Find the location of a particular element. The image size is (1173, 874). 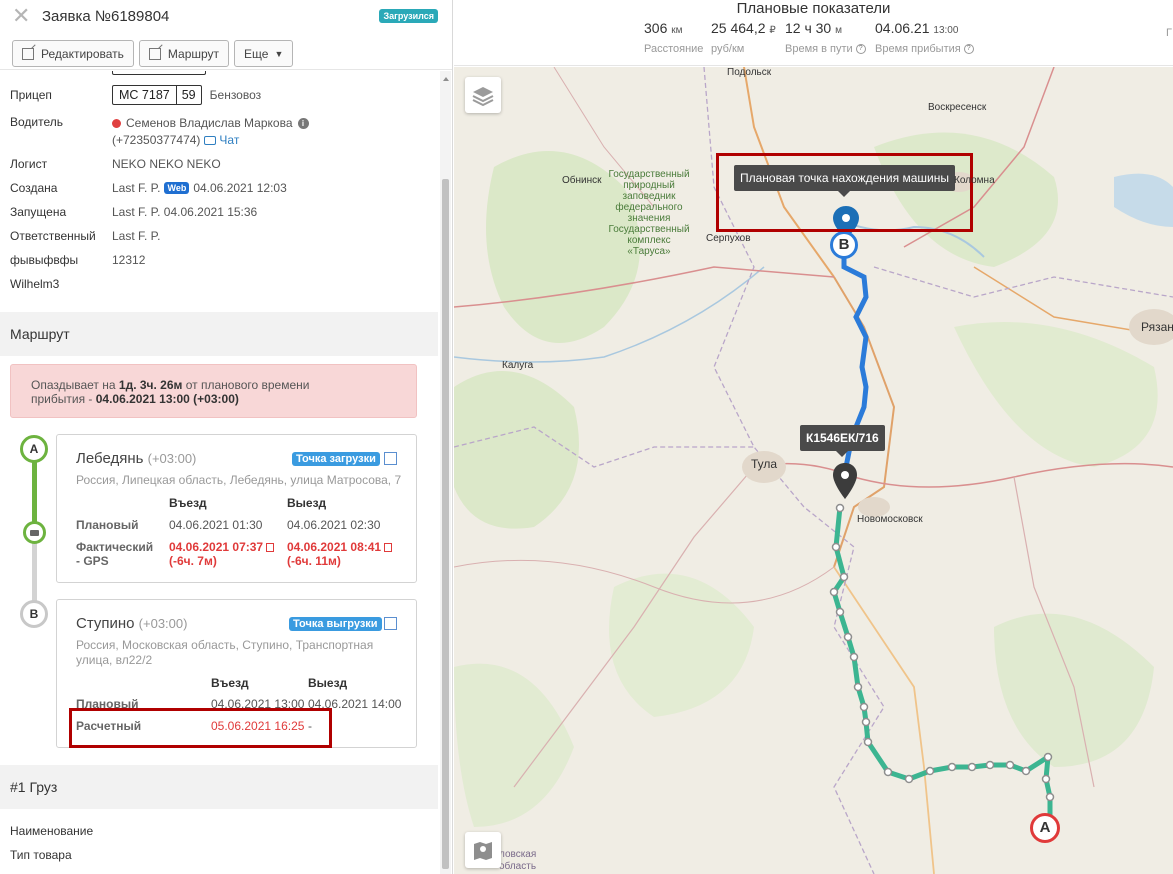

cargo-section-header: #1 Груз is located at coordinates (219, 787).